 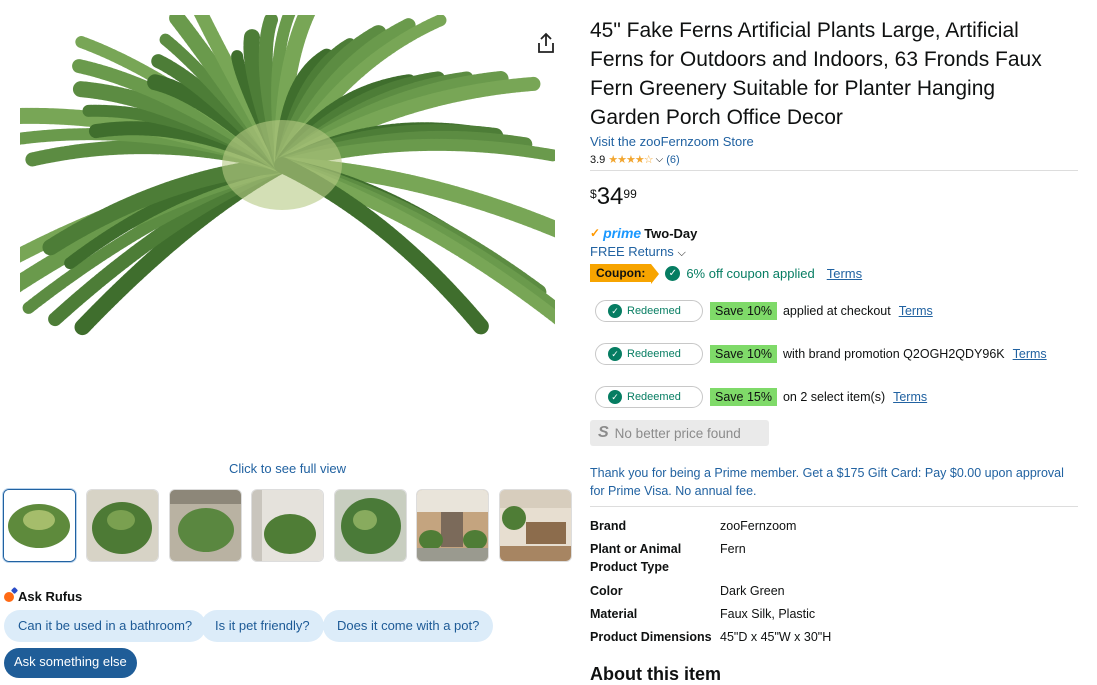 What do you see at coordinates (672, 160) in the screenshot?
I see `rating-count-link: (6)` at bounding box center [672, 160].